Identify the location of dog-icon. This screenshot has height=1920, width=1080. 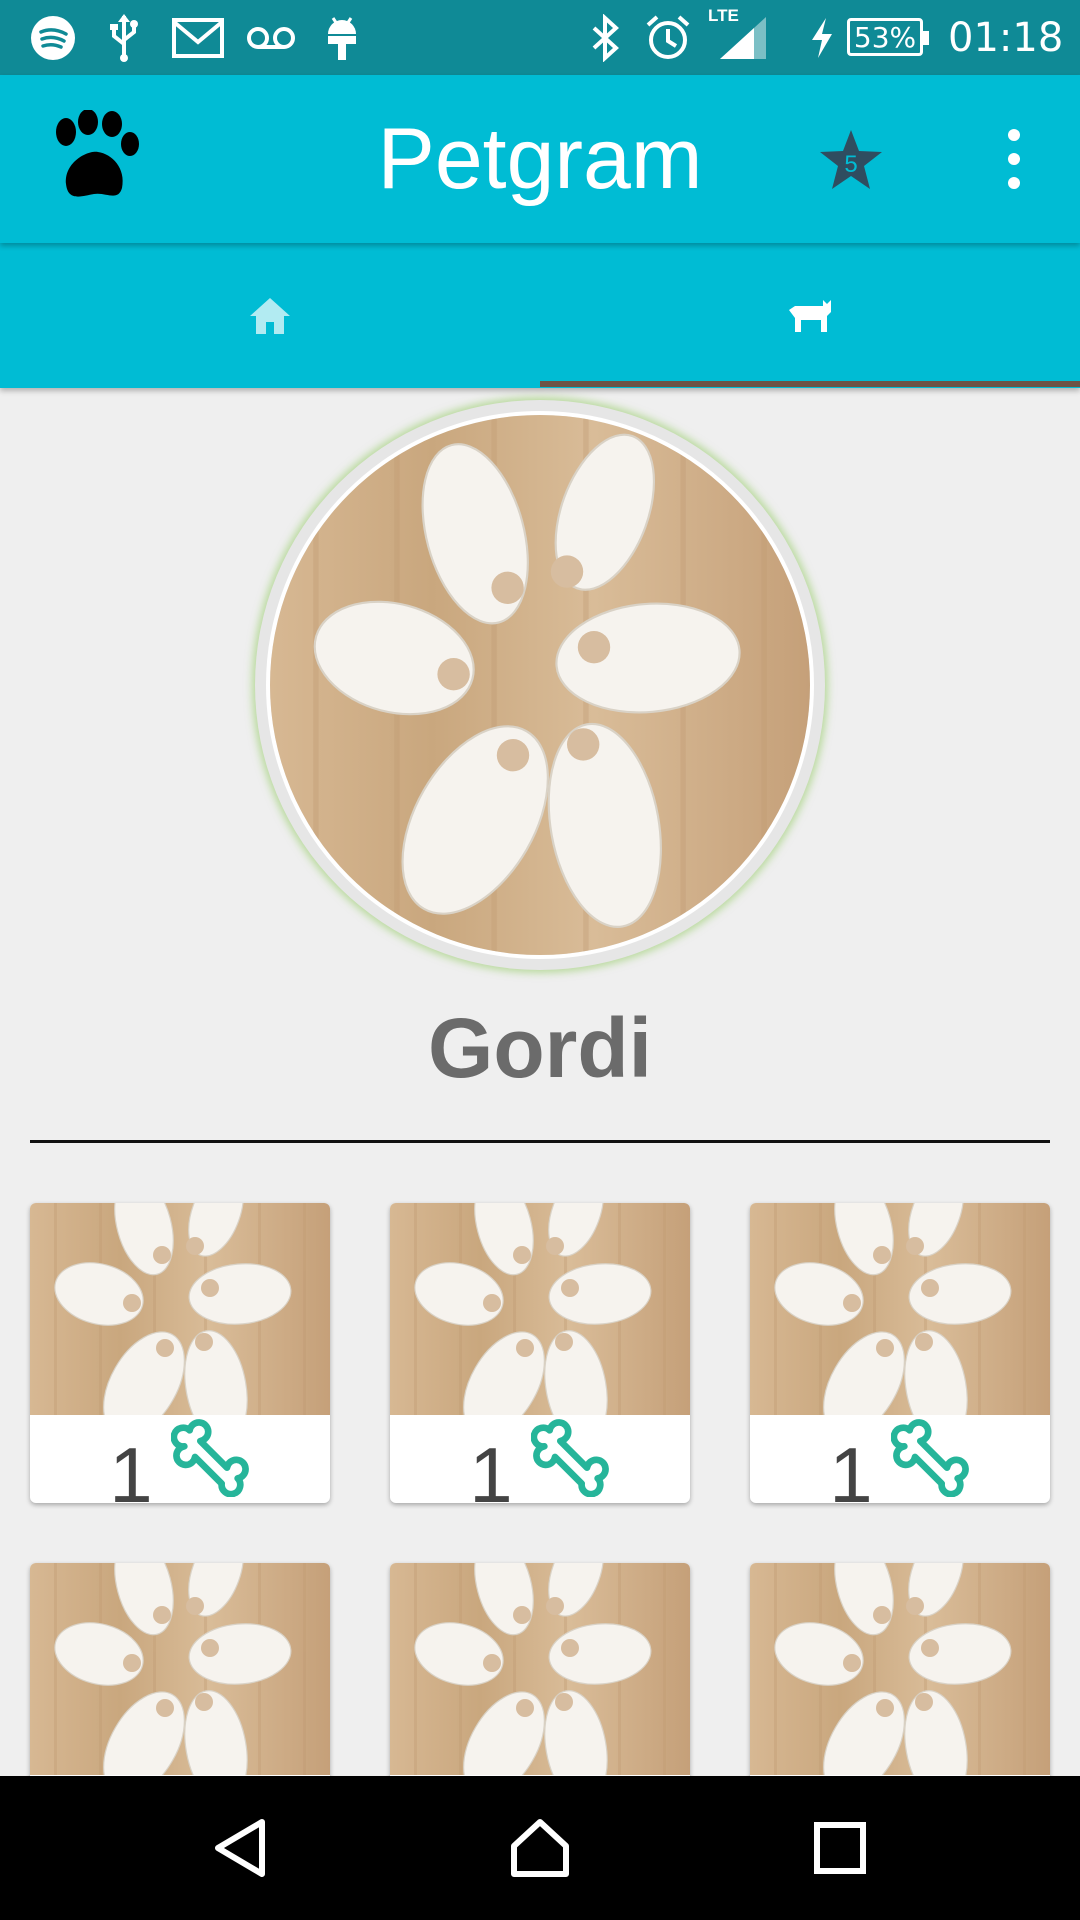
(810, 315).